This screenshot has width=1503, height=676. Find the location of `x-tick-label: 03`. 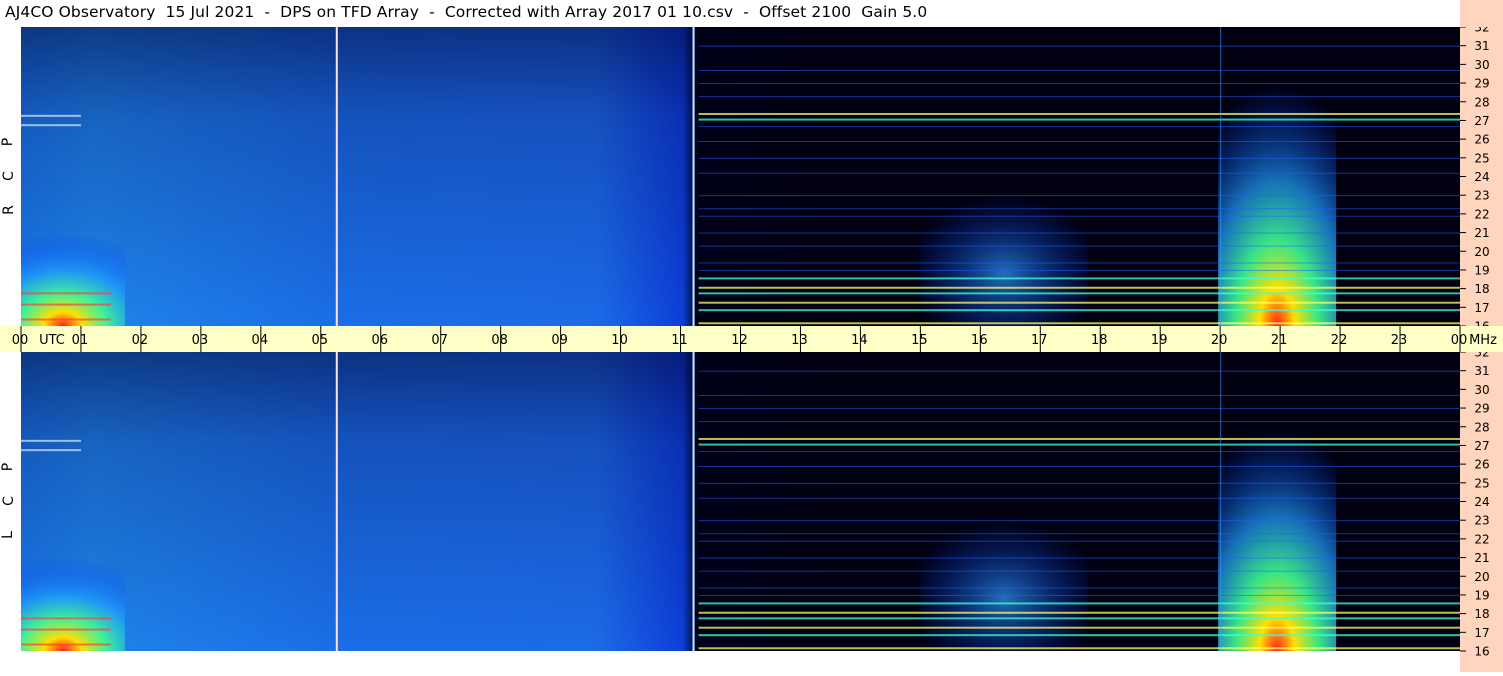

x-tick-label: 03 is located at coordinates (200, 340).